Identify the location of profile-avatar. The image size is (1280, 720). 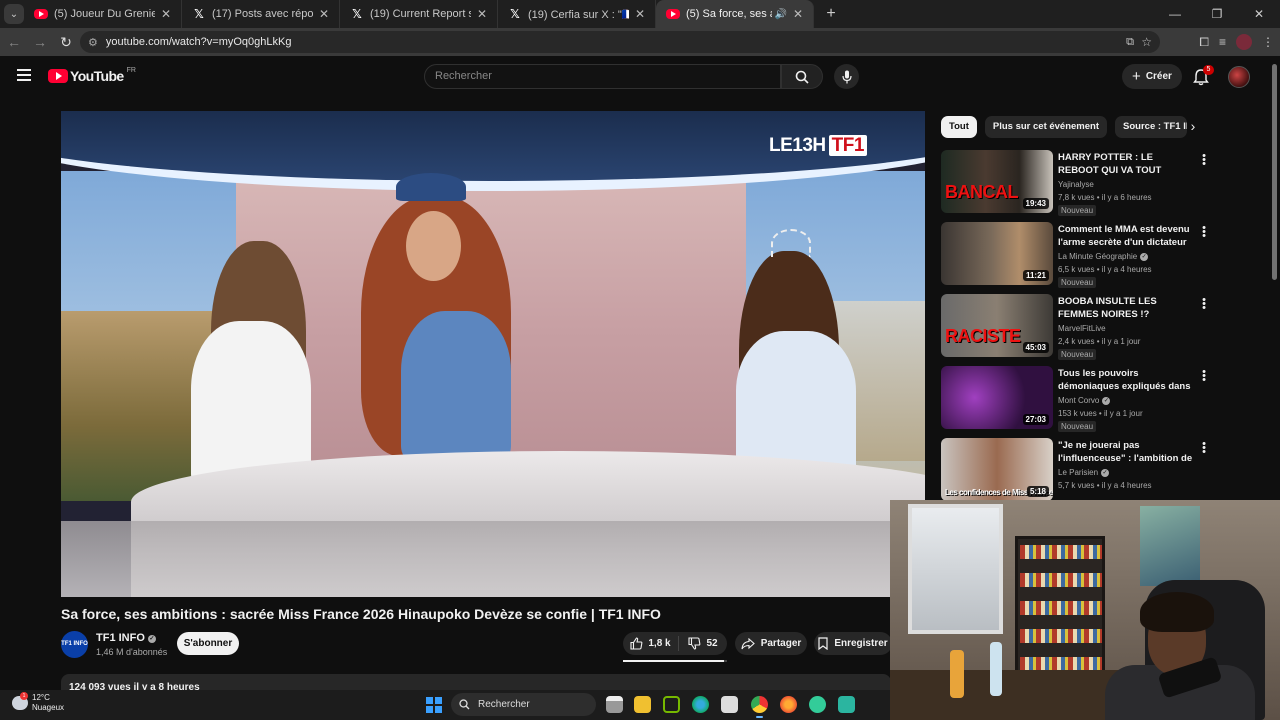
(1244, 42).